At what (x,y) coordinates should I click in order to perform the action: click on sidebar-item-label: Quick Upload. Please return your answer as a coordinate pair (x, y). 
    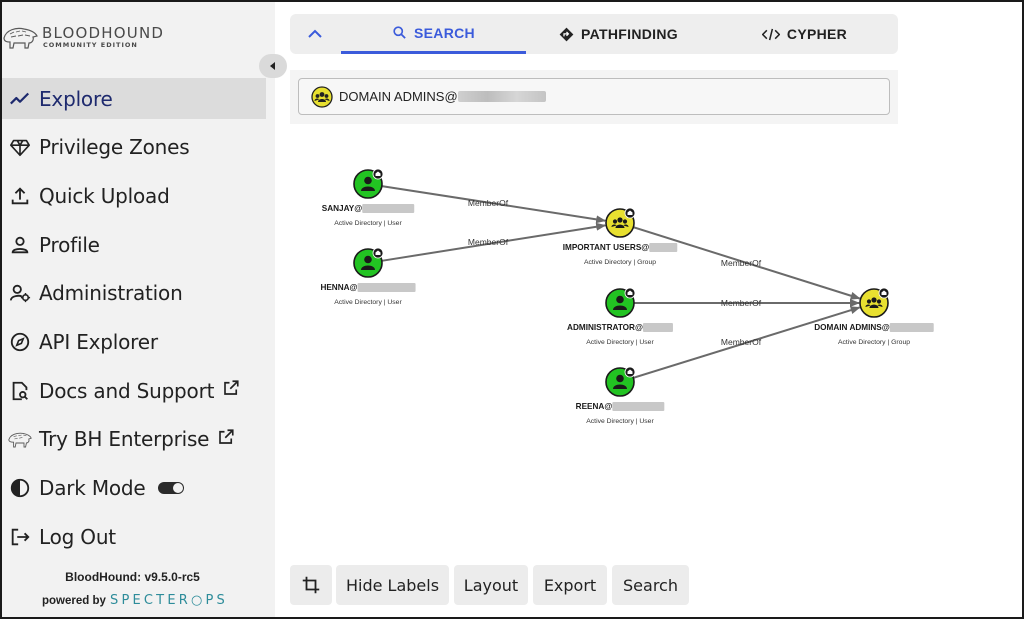
    Looking at the image, I should click on (104, 195).